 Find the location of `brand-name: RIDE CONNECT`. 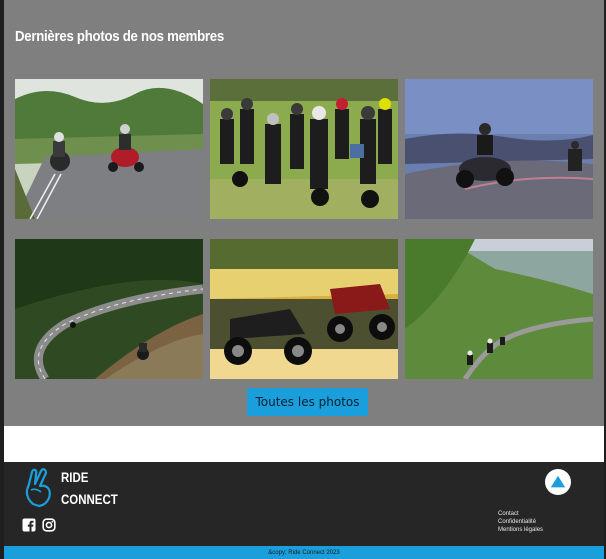

brand-name: RIDE CONNECT is located at coordinates (89, 488).